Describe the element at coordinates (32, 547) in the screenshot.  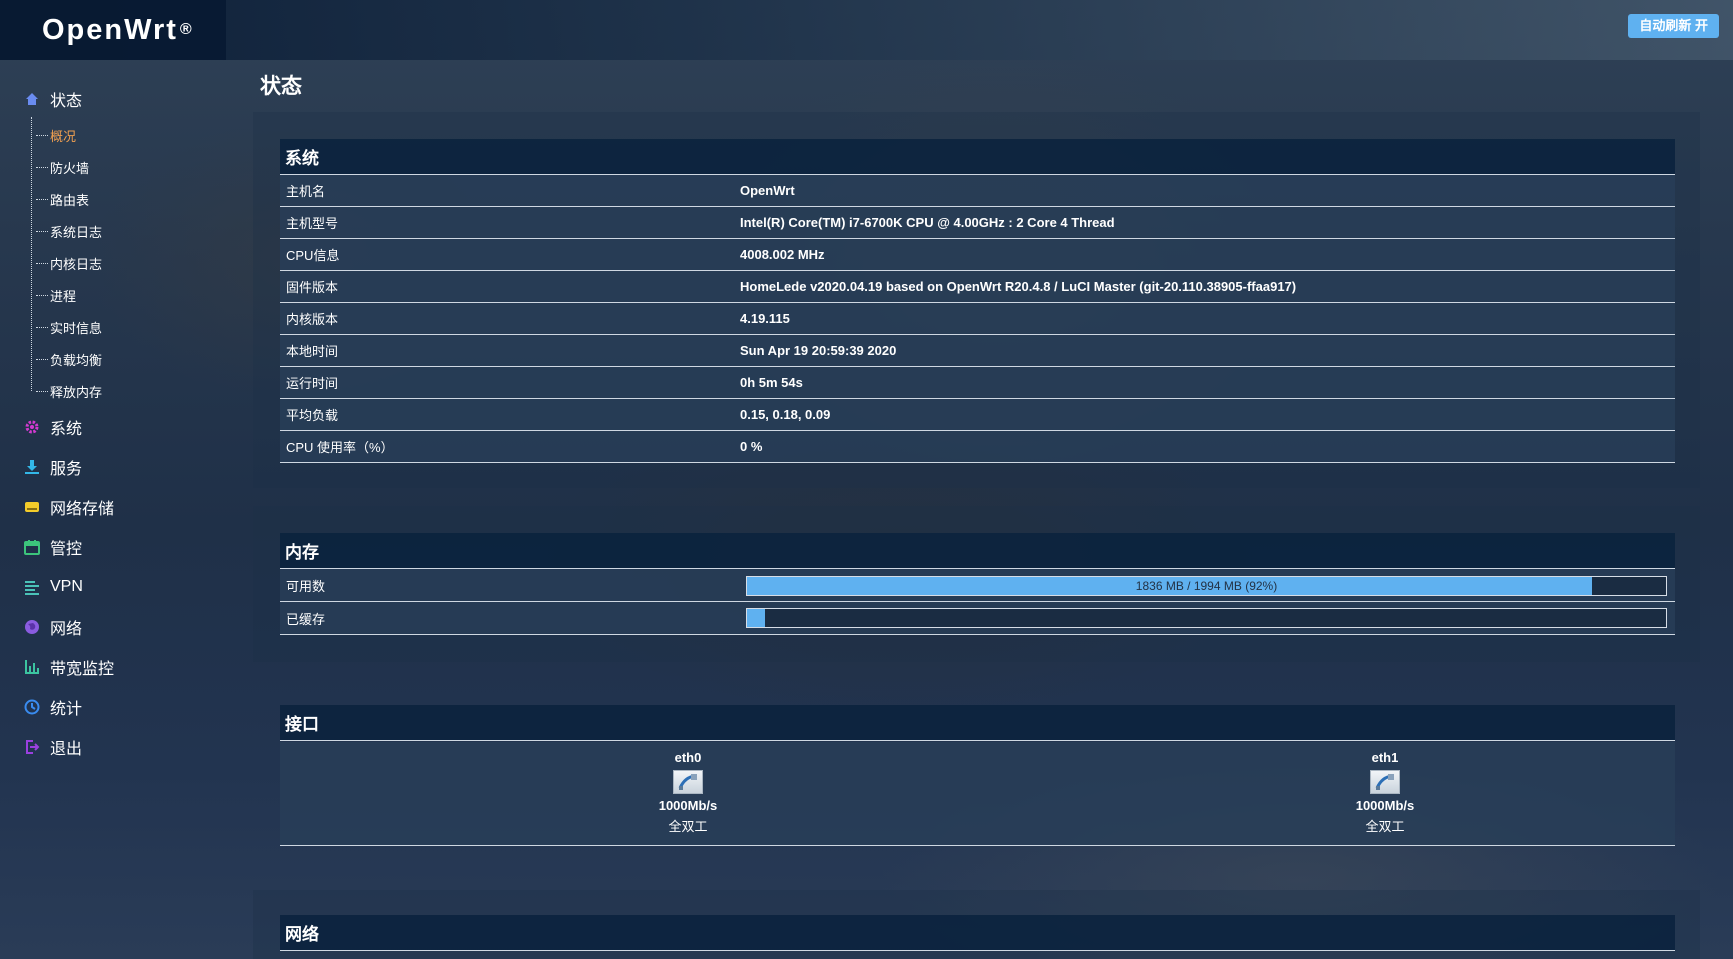
I see `calendar-icon` at that location.